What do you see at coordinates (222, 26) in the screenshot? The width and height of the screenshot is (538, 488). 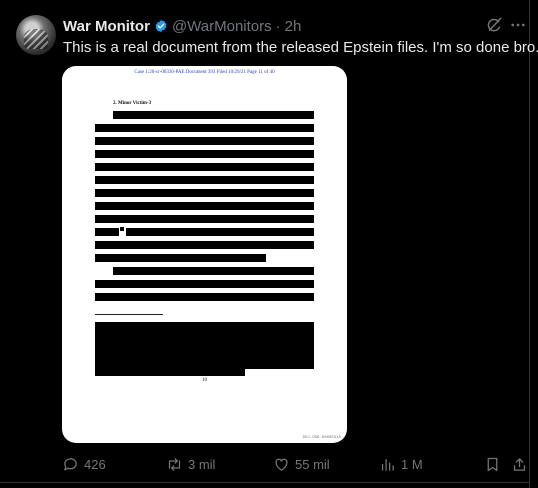 I see `author-handle: @WarMonitors` at bounding box center [222, 26].